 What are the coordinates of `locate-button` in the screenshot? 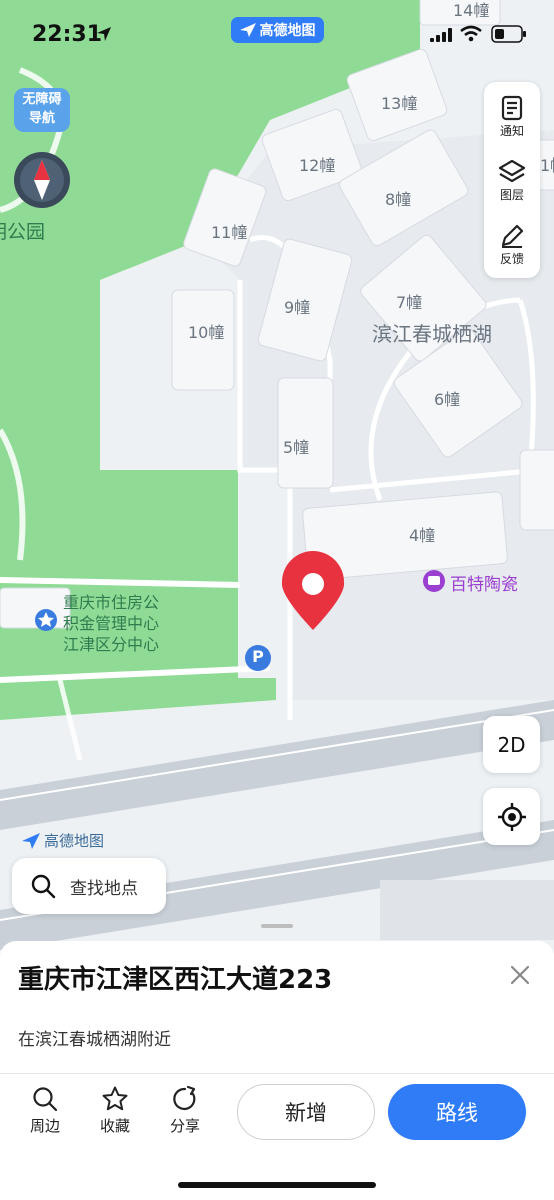 It's located at (511, 816).